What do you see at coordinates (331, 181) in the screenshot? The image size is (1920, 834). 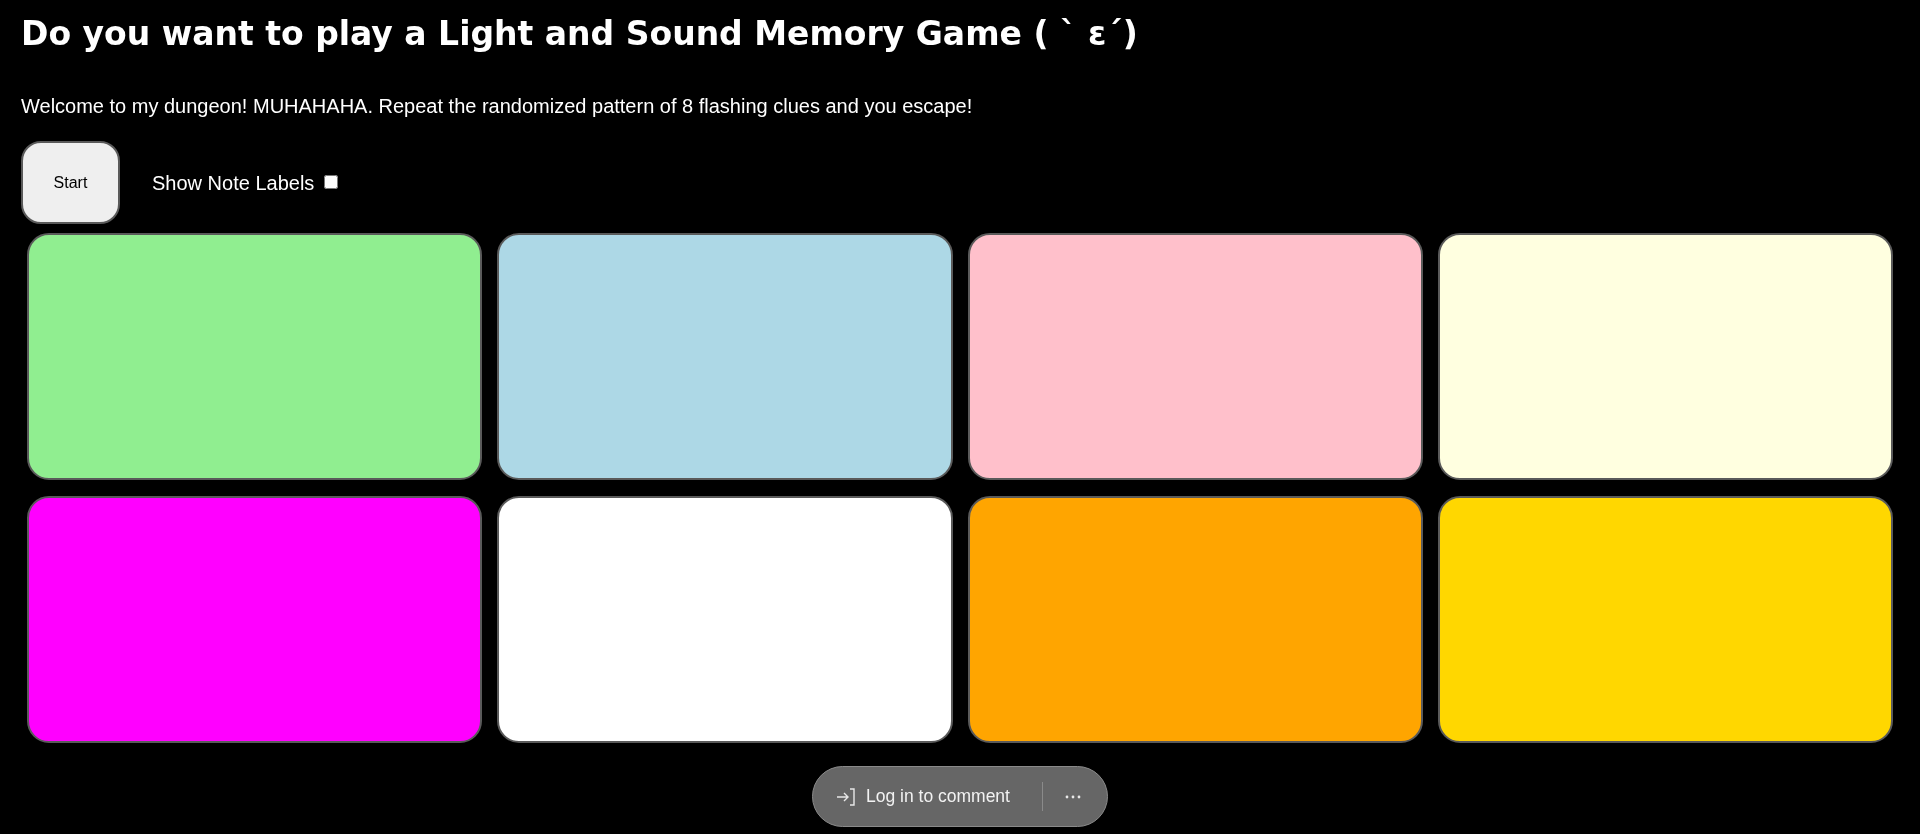 I see `note-labels-checkbox` at bounding box center [331, 181].